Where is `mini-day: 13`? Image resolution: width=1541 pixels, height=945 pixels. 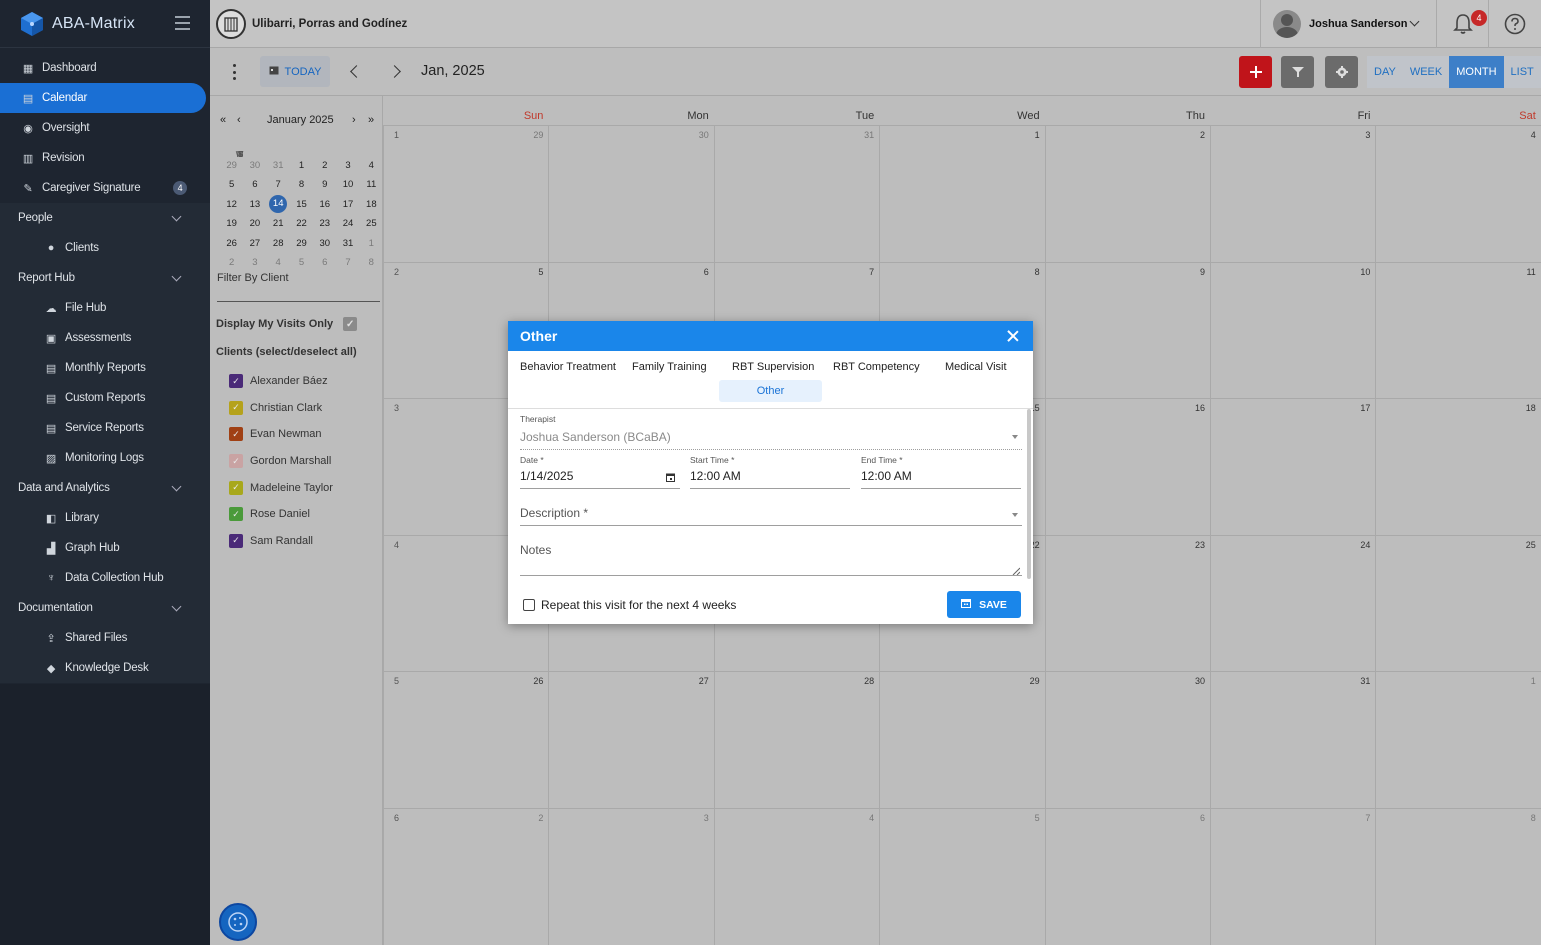 mini-day: 13 is located at coordinates (254, 204).